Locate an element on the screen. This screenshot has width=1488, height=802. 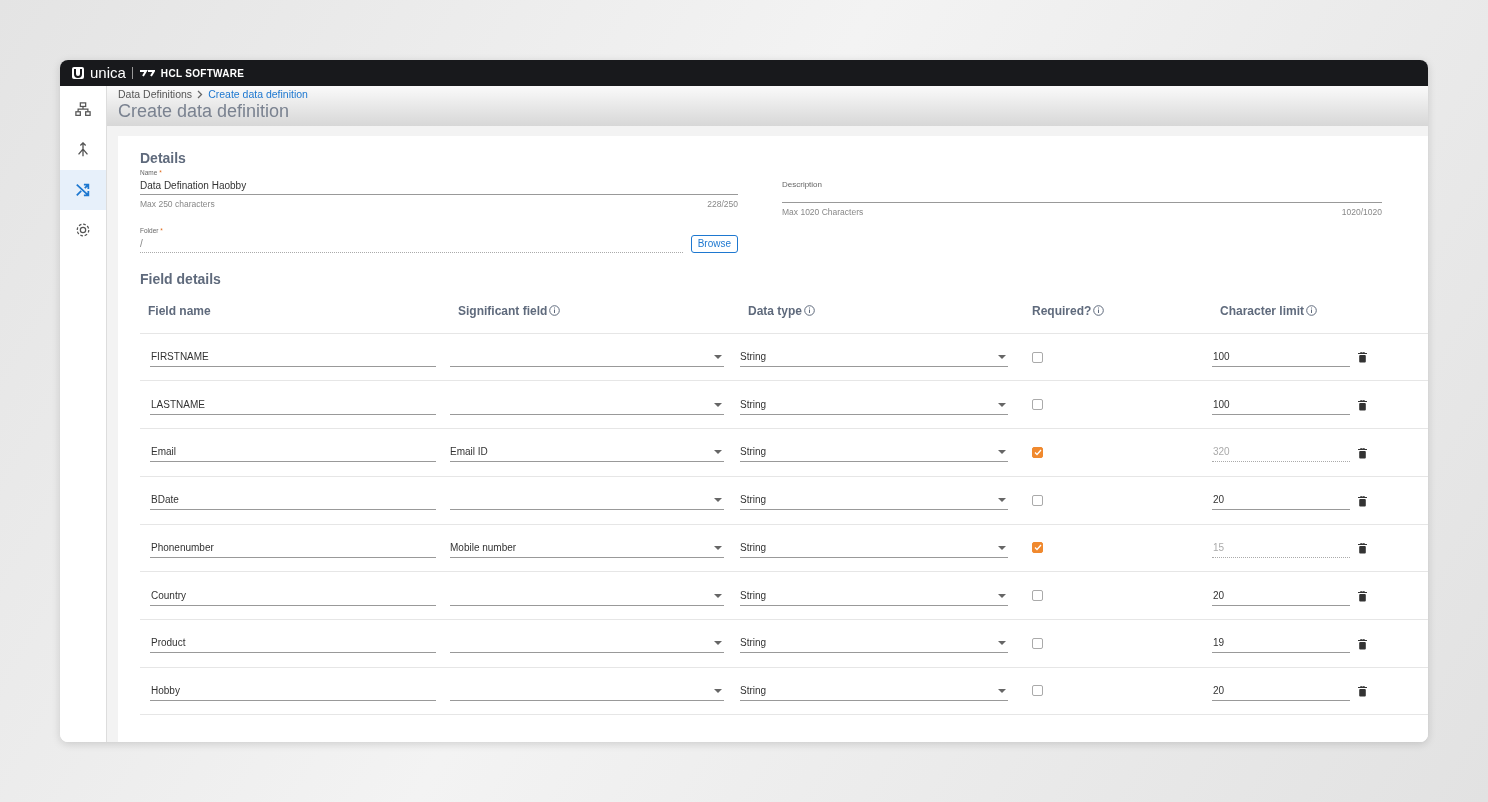
company-name: HCL SOFTWARE is located at coordinates (202, 73).